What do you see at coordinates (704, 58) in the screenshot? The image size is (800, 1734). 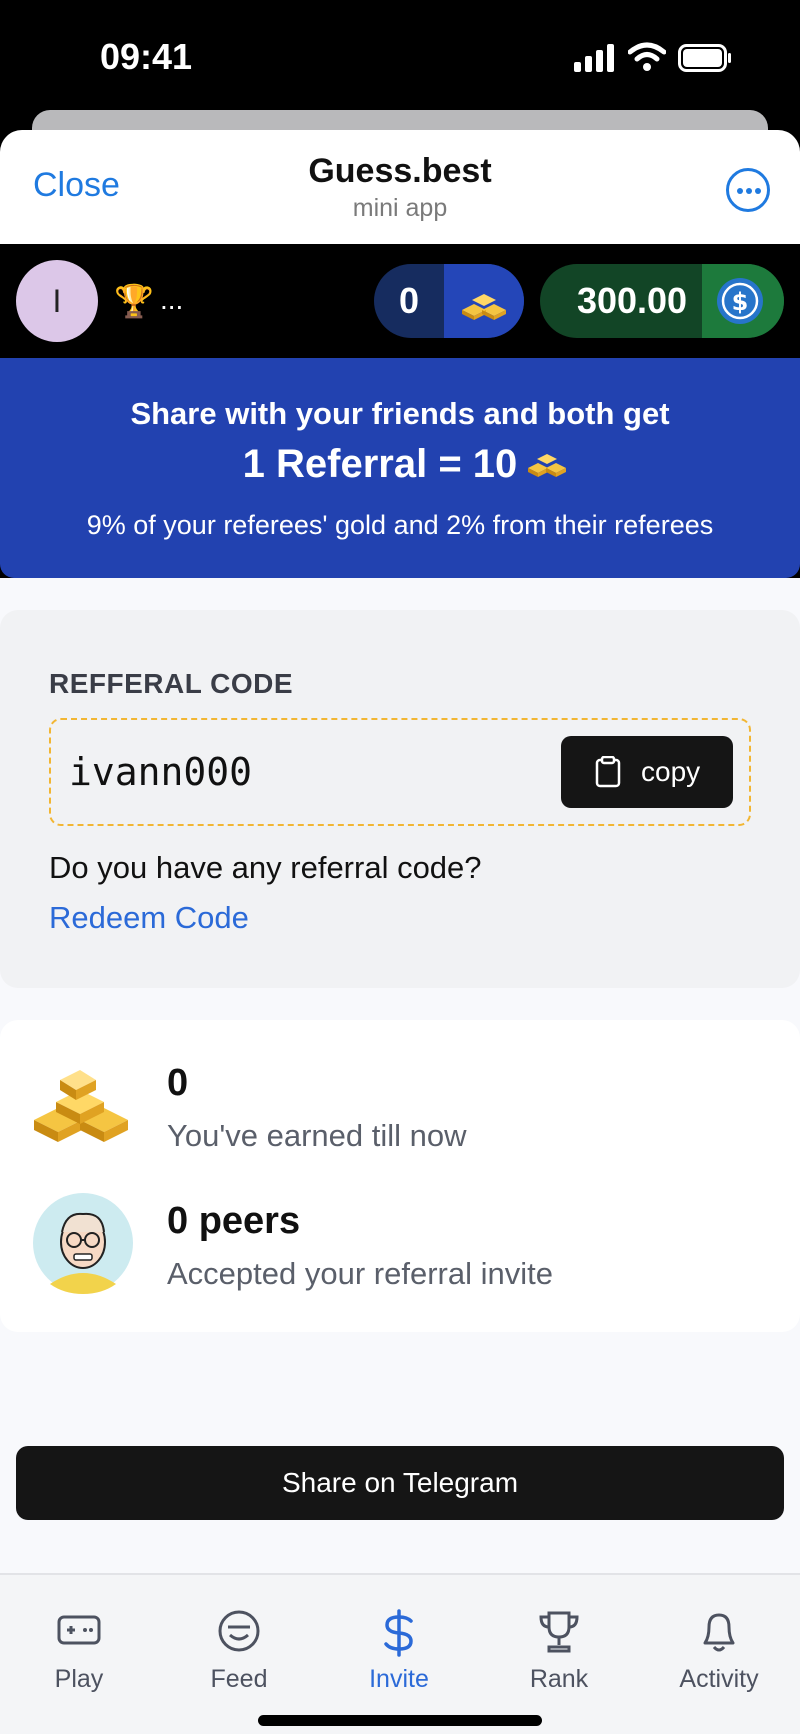 I see `battery-icon` at bounding box center [704, 58].